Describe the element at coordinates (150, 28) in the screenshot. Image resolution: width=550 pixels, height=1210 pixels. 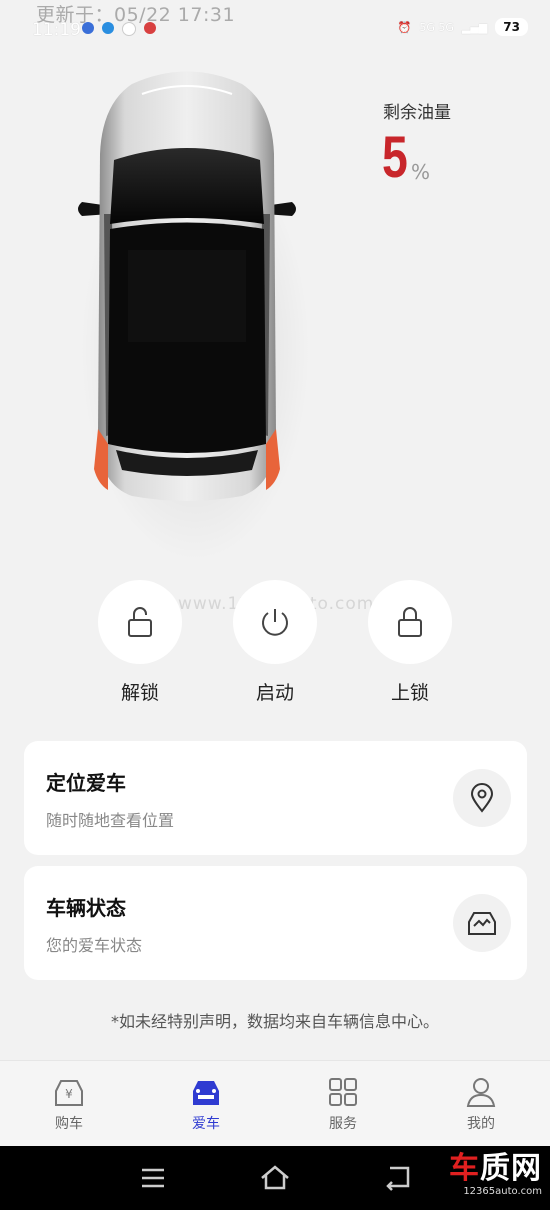
I see `map-notification-icon` at that location.